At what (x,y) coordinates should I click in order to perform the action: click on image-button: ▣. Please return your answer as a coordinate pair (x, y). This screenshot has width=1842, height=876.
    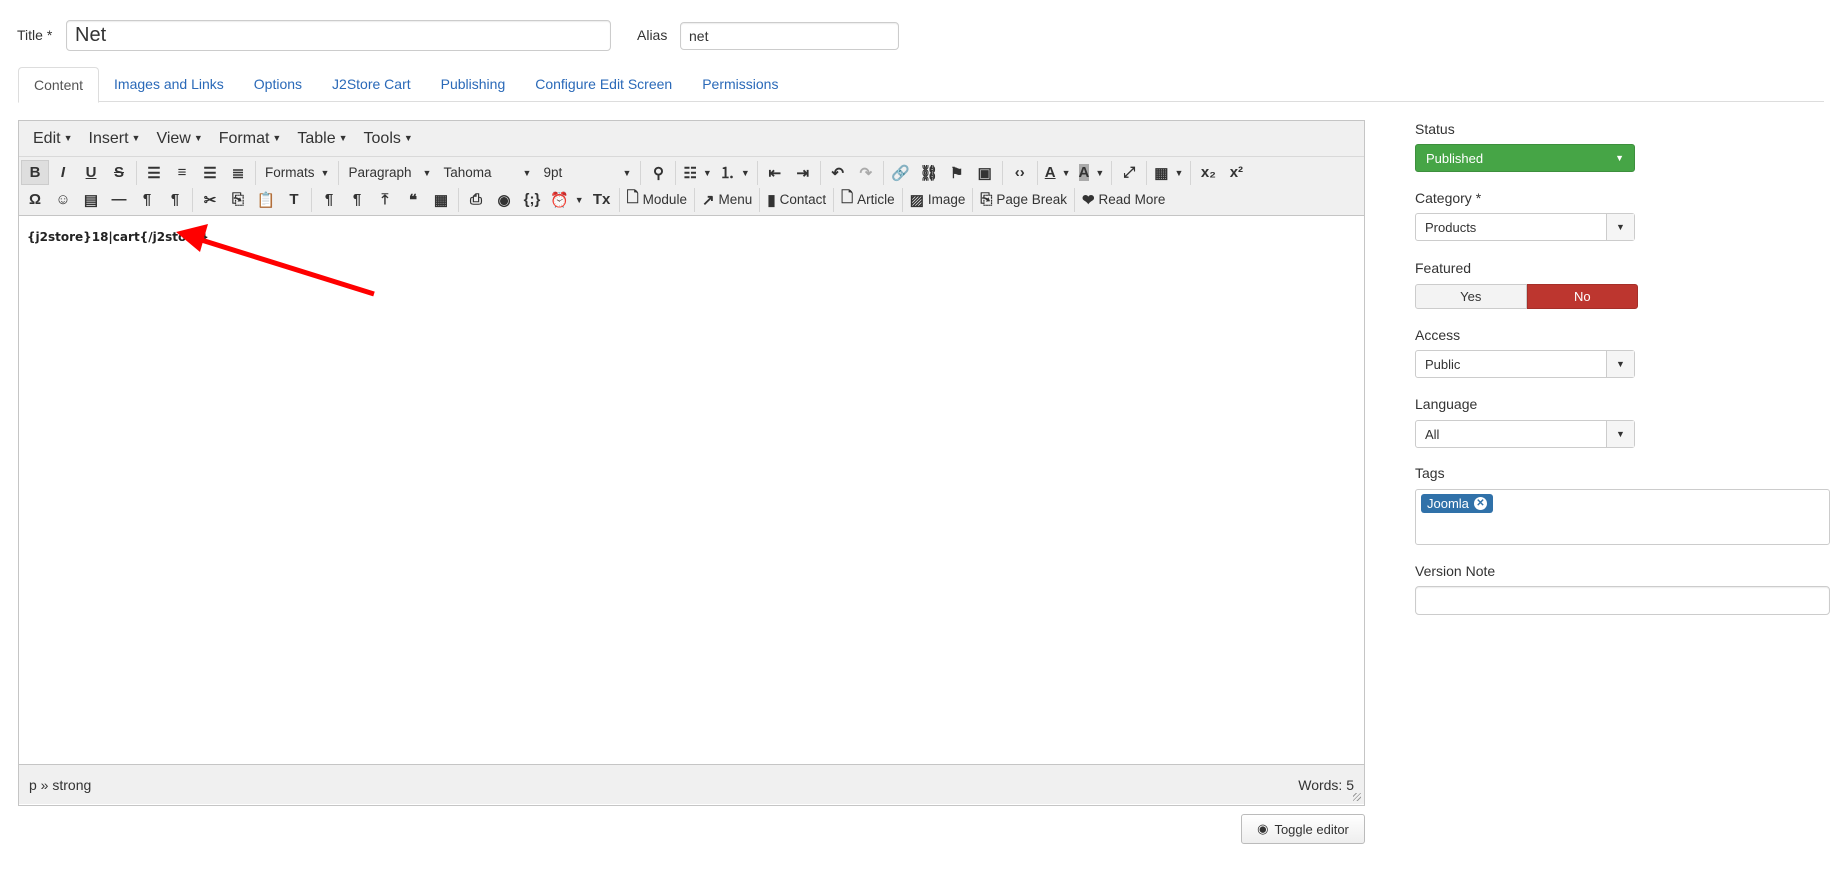
    Looking at the image, I should click on (985, 172).